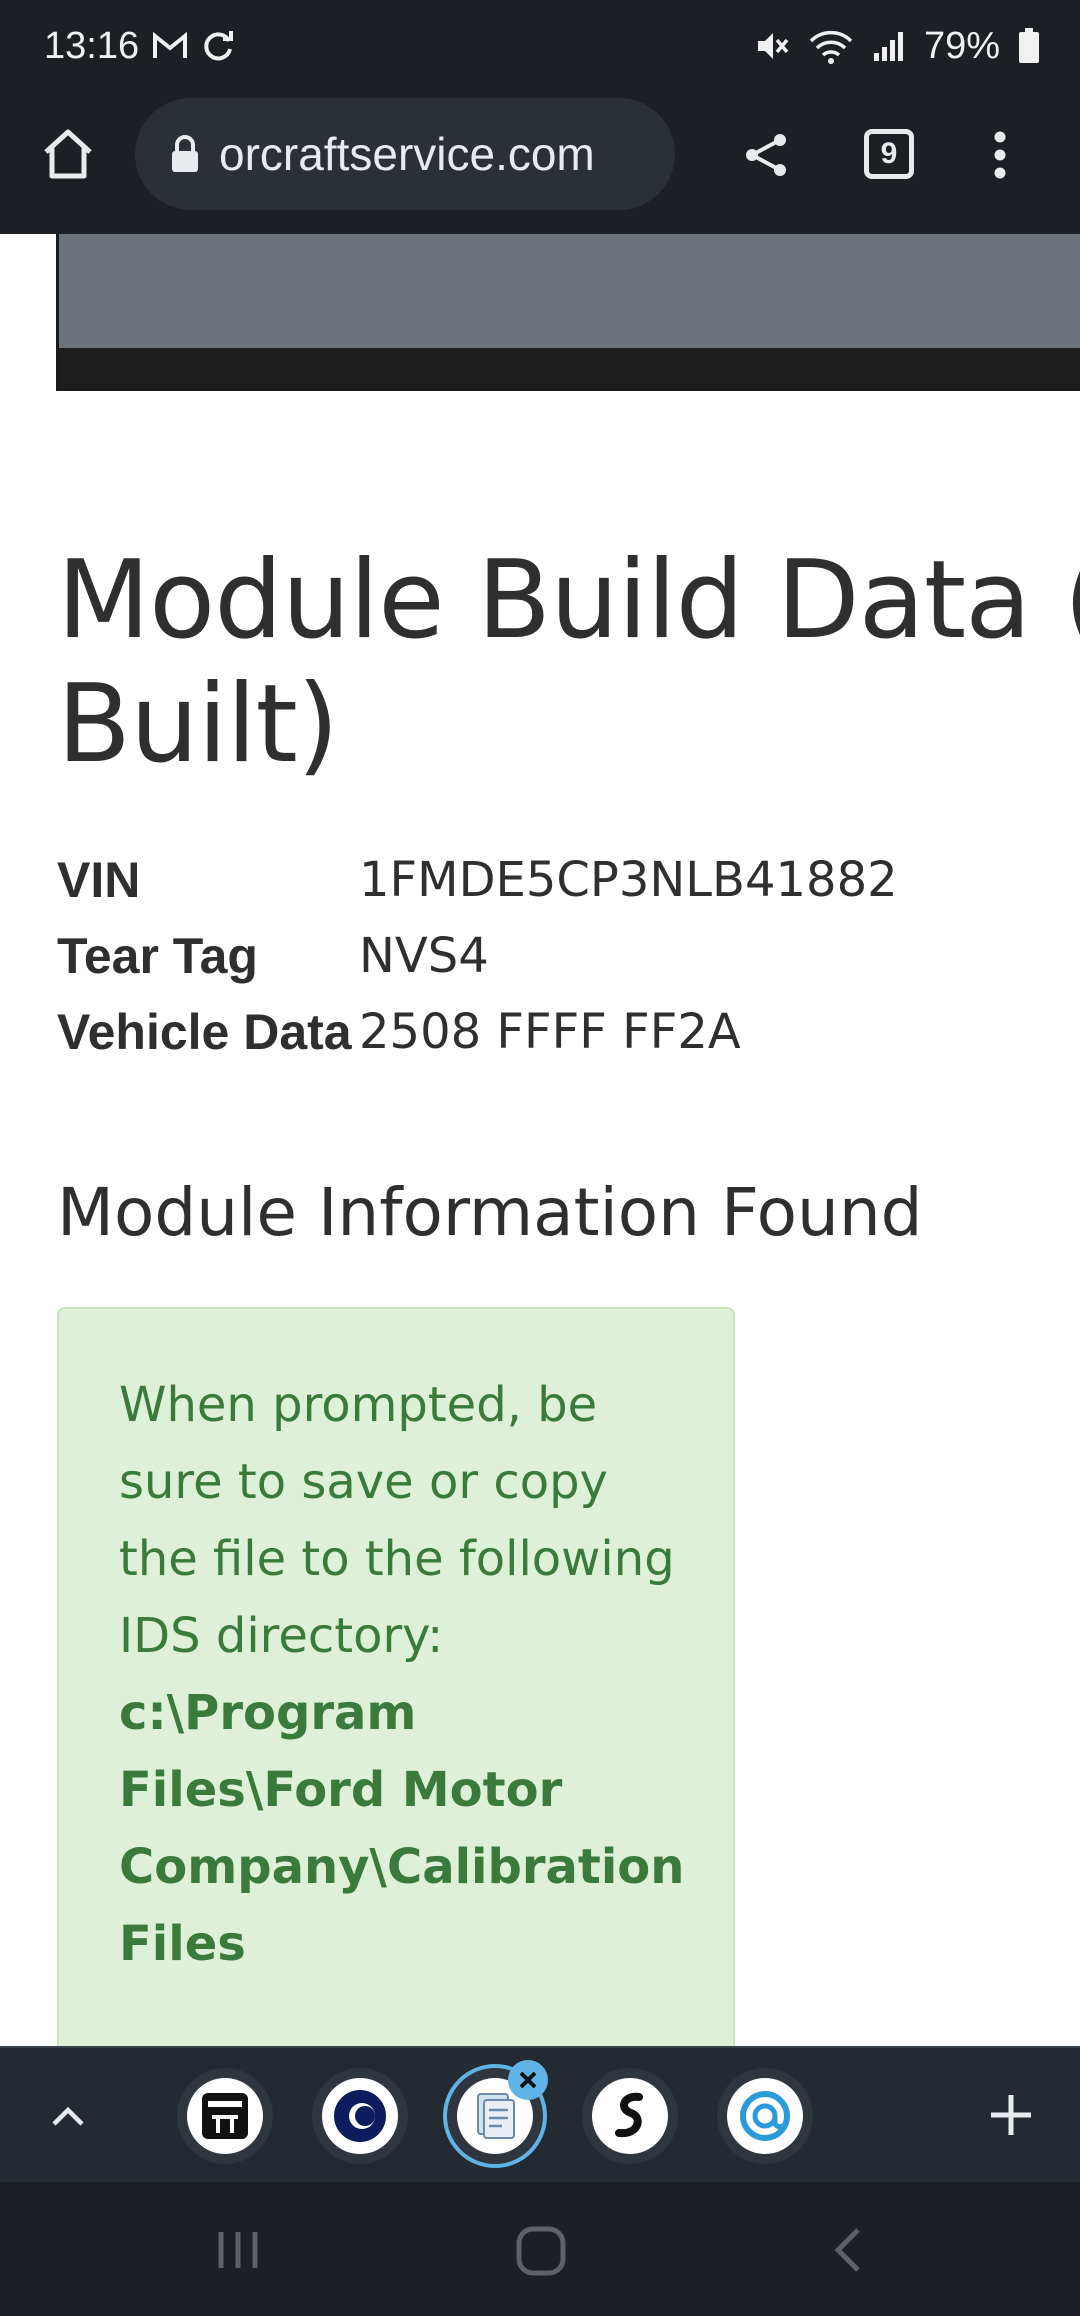  I want to click on address-bar: orcraftservice.com, so click(405, 154).